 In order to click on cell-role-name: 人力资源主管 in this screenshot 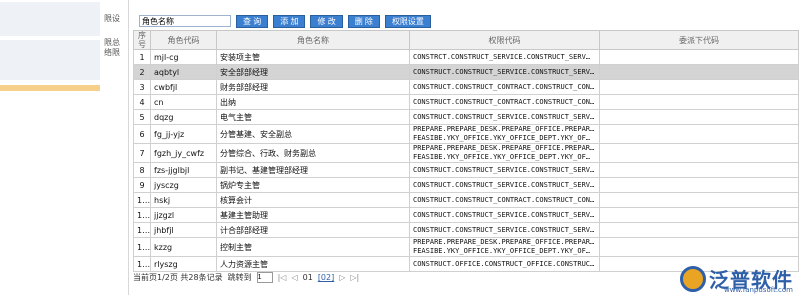, I will do `click(313, 264)`.